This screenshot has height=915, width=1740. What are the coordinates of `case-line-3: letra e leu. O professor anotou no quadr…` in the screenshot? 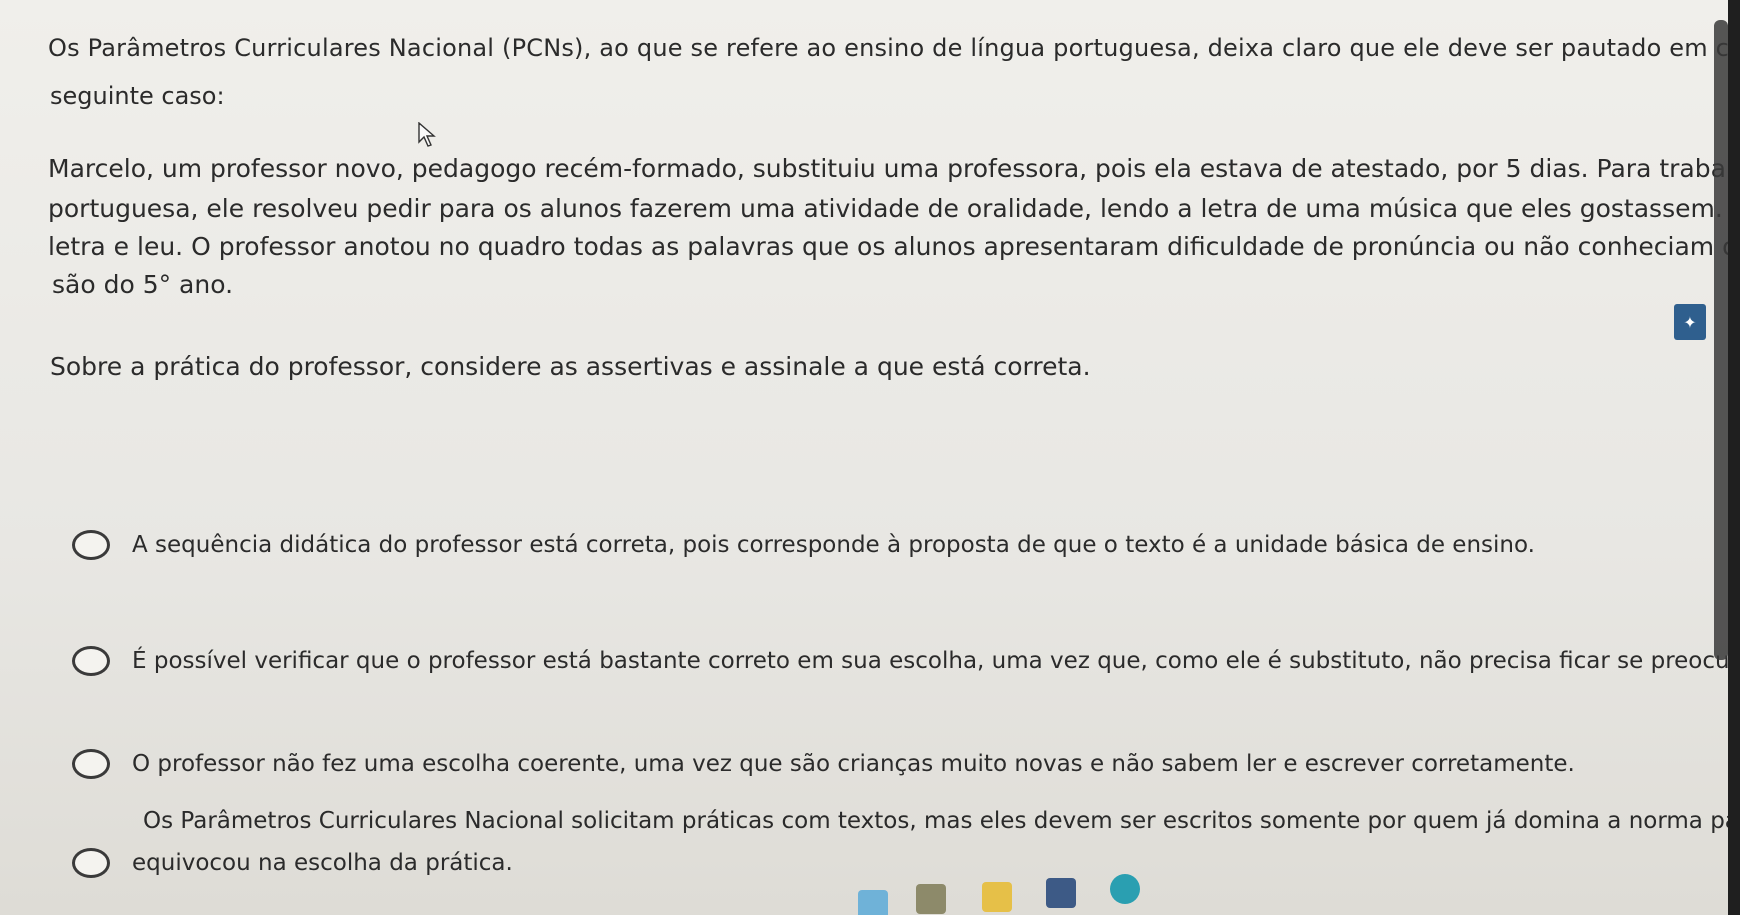 It's located at (894, 246).